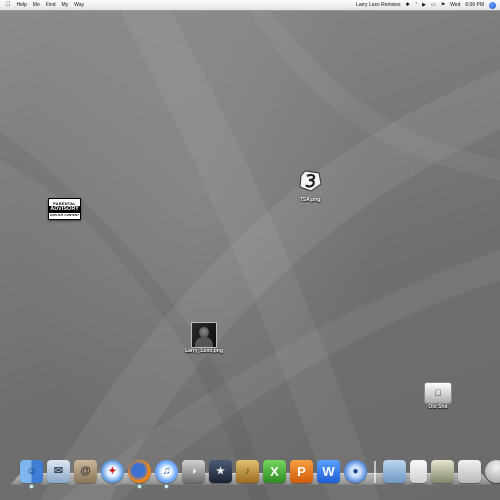 Image resolution: width=500 pixels, height=500 pixels. I want to click on itunes-icon: ♫, so click(166, 474).